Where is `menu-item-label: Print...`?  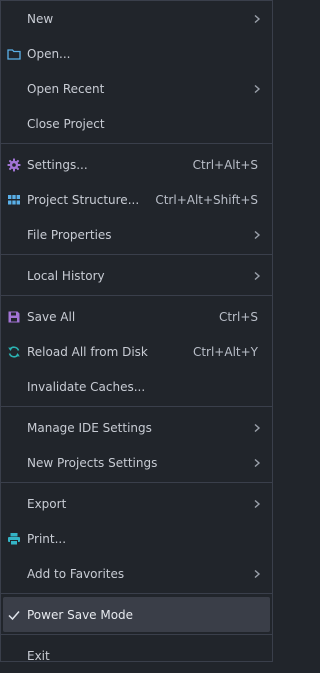 menu-item-label: Print... is located at coordinates (47, 538).